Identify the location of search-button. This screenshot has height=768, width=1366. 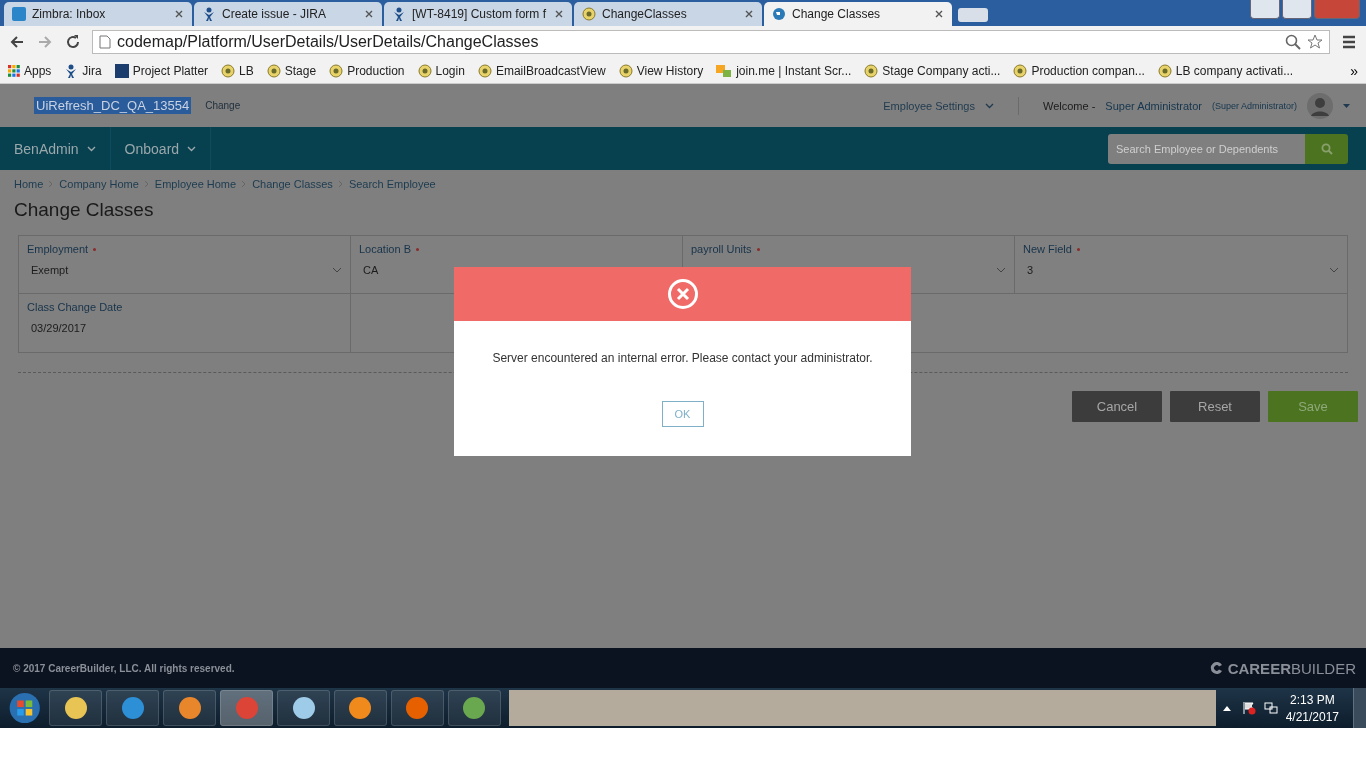
(1326, 148).